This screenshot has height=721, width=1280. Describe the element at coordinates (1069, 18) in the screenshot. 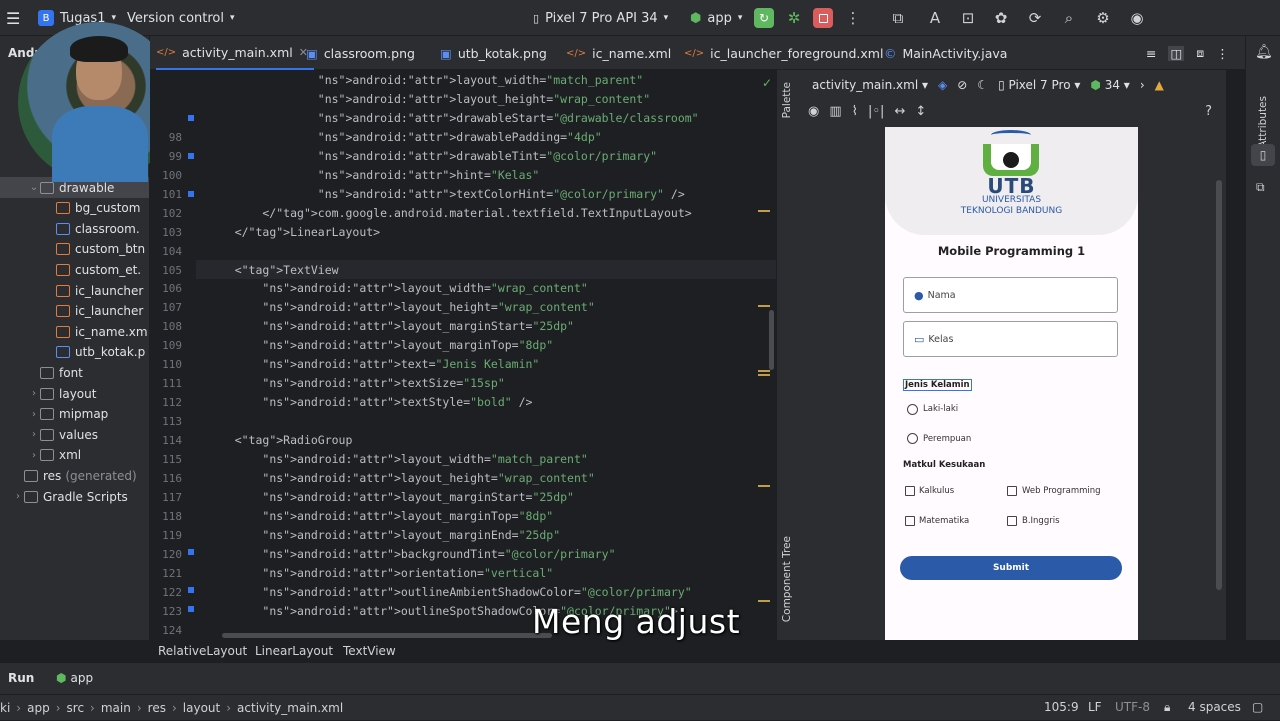

I see `search-button: ⌕` at that location.